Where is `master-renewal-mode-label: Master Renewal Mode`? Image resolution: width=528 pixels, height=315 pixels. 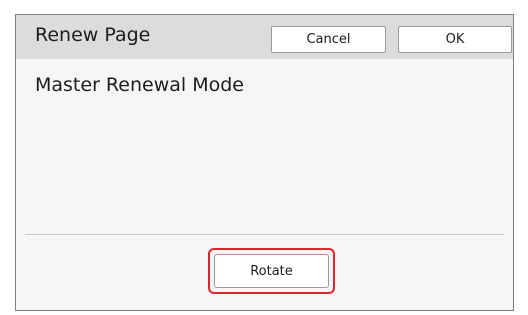
master-renewal-mode-label: Master Renewal Mode is located at coordinates (139, 85).